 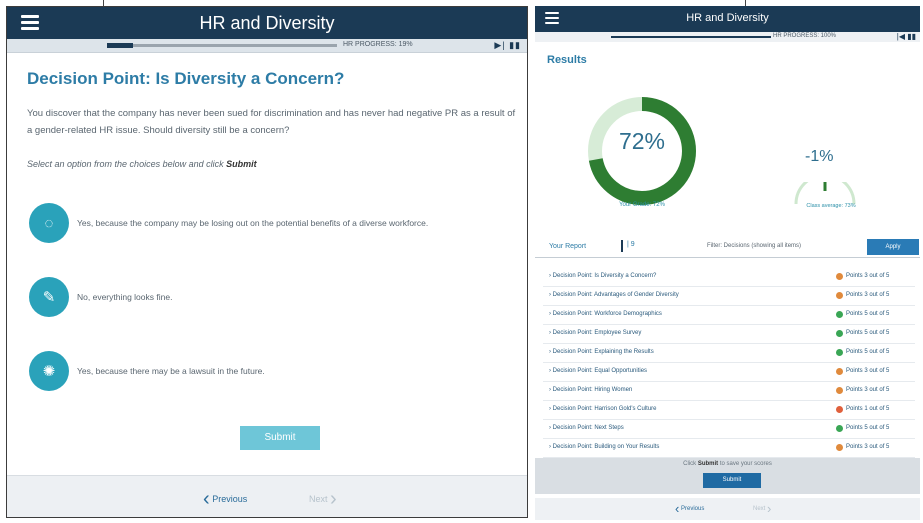 I want to click on report-row-label: › Decision Point: Workforce Demographics, so click(x=605, y=314).